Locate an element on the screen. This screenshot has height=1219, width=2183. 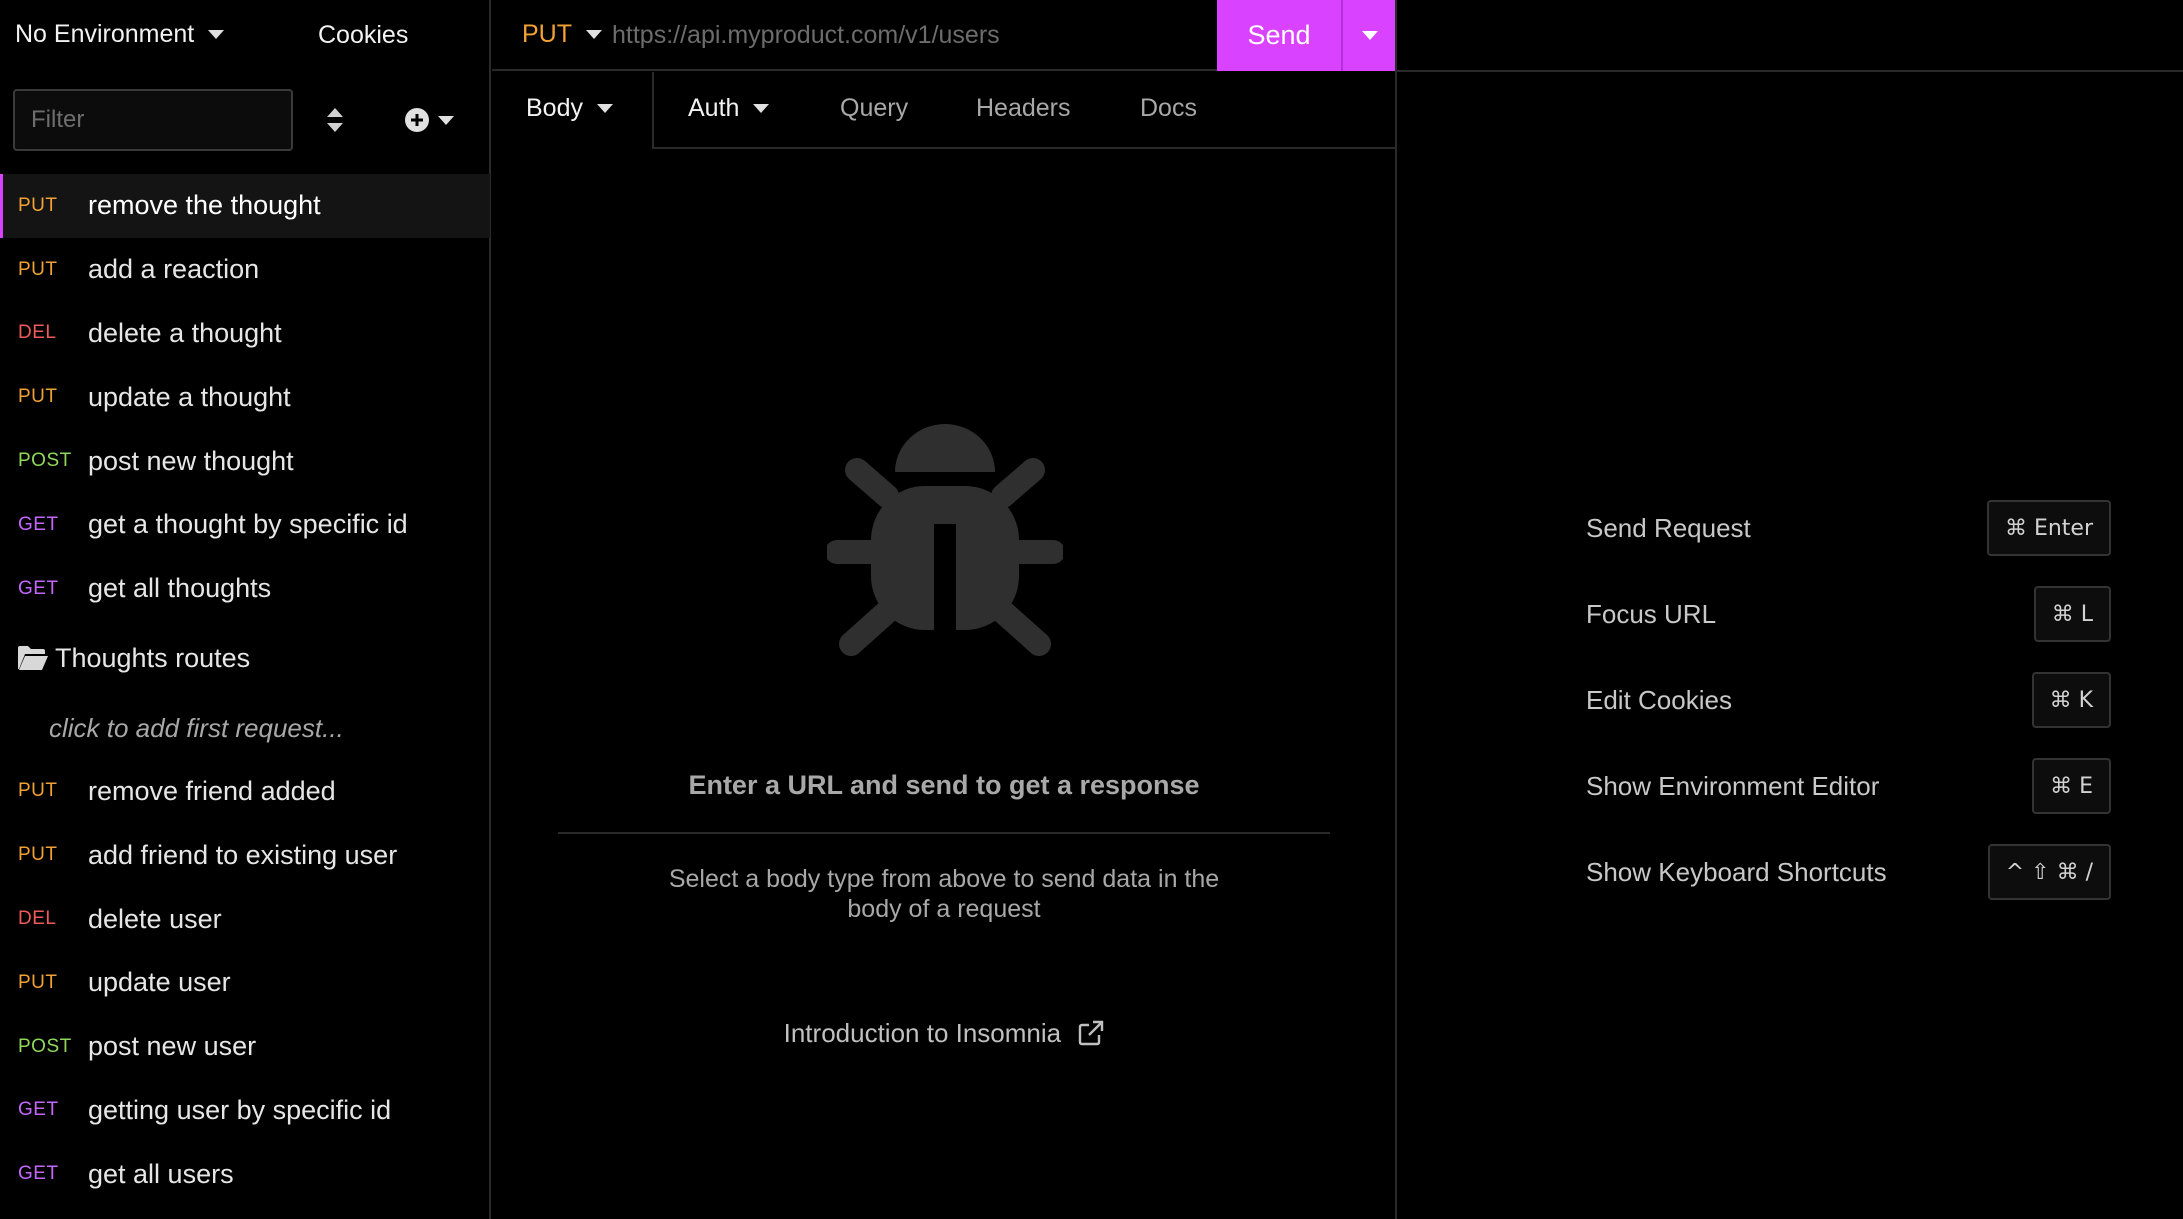
shortcut-keys: ^ ⇧ ⌘ / is located at coordinates (2049, 872).